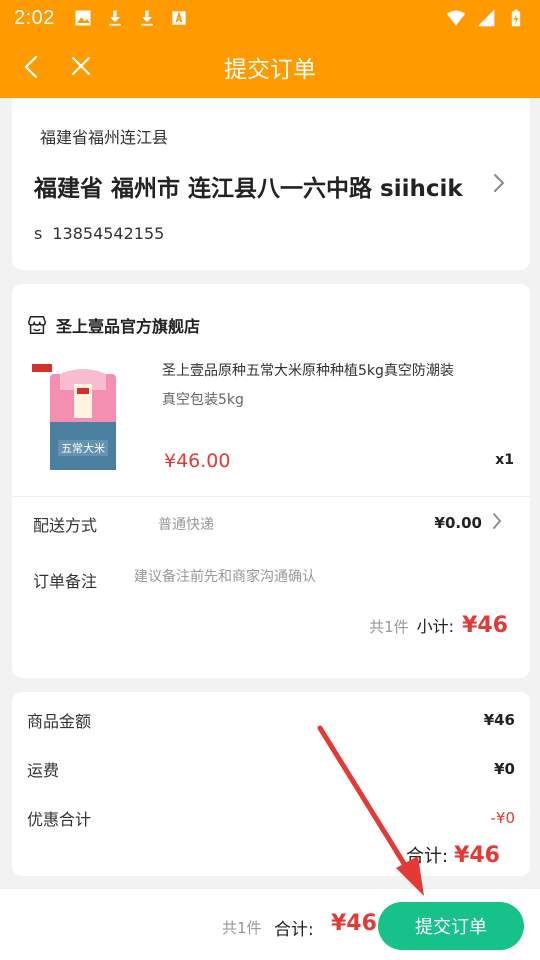 Image resolution: width=540 pixels, height=960 pixels. What do you see at coordinates (108, 233) in the screenshot?
I see `contact-phone: 13854542155` at bounding box center [108, 233].